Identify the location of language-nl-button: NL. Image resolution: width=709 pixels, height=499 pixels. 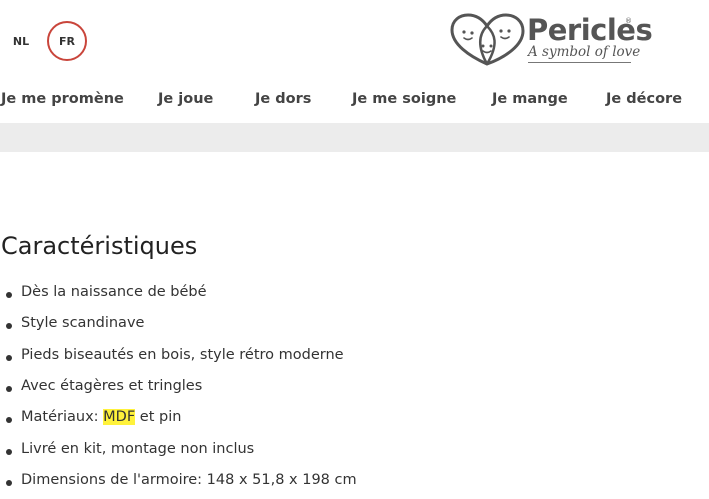
(21, 41).